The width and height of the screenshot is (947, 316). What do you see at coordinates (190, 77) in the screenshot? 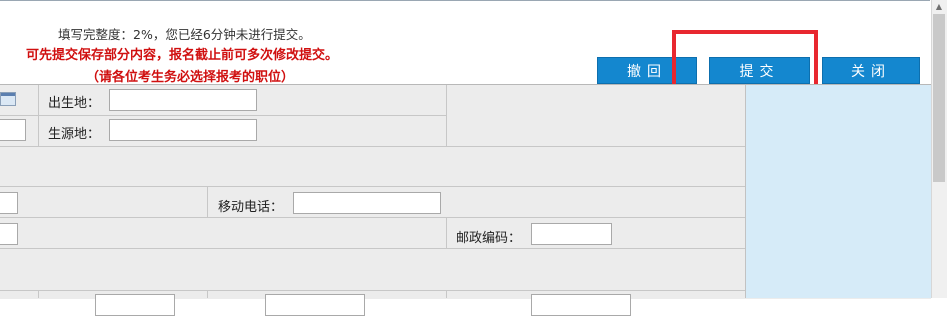
I see `position-notice: （请各位考生务必选择报考的职位）` at bounding box center [190, 77].